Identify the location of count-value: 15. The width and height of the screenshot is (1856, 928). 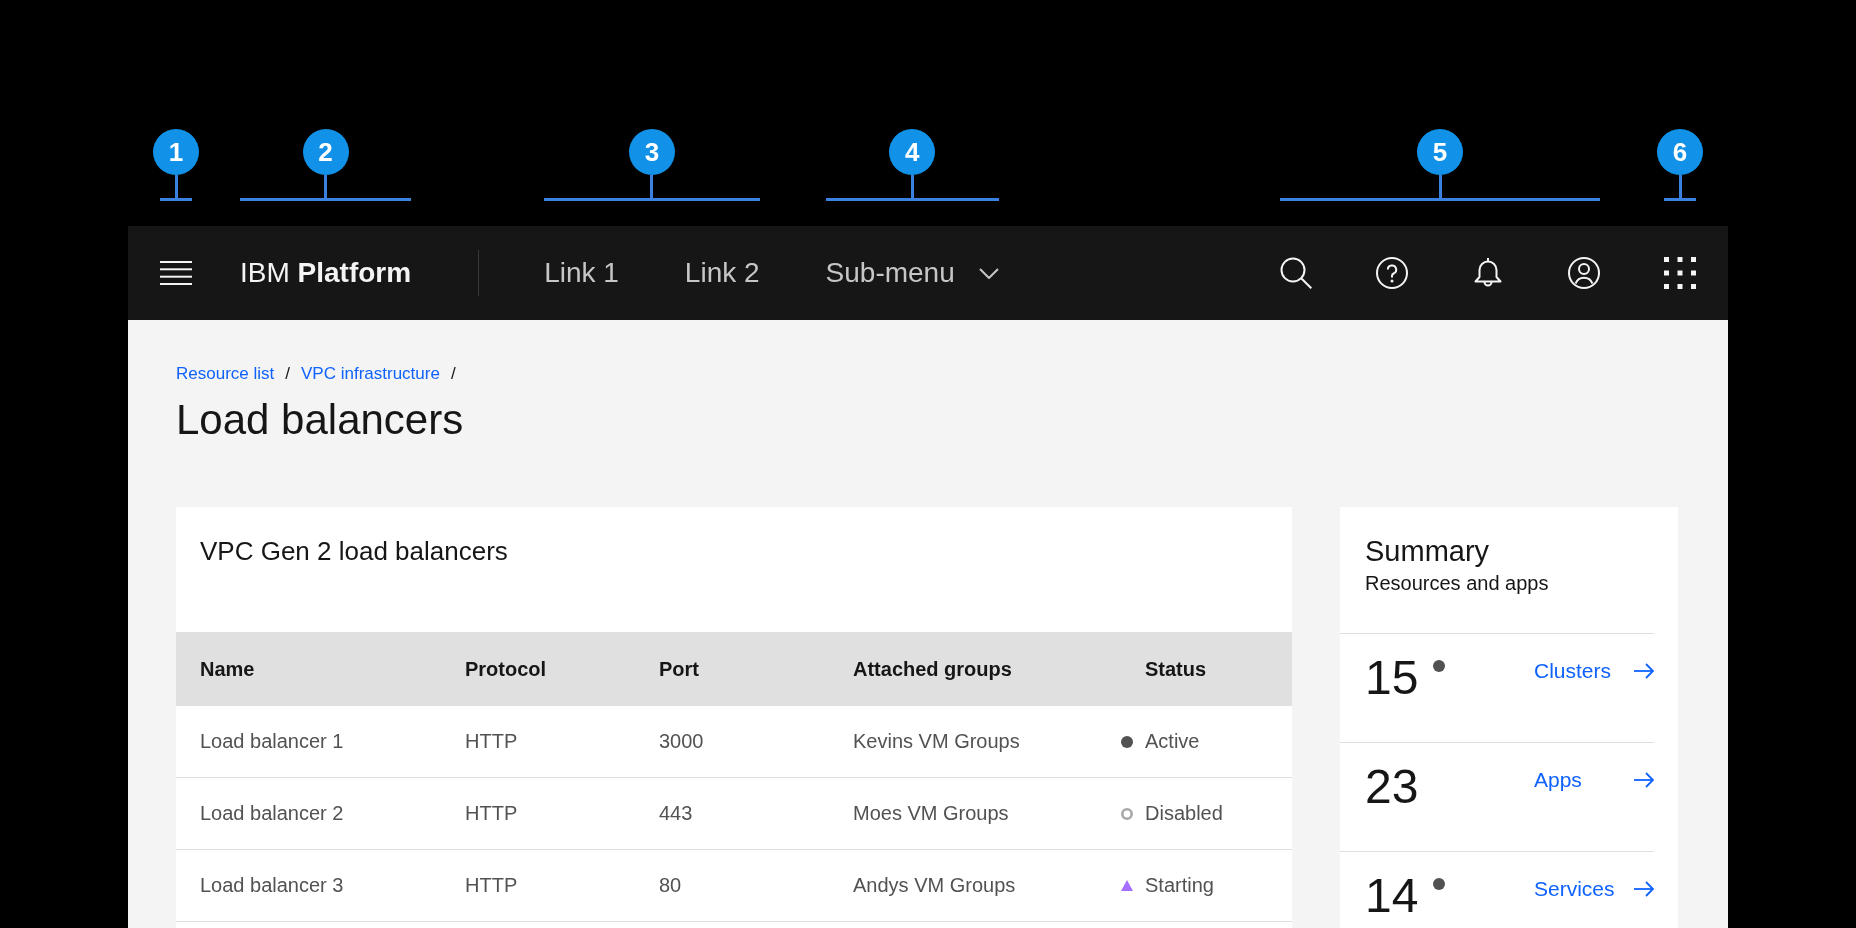
(1392, 678).